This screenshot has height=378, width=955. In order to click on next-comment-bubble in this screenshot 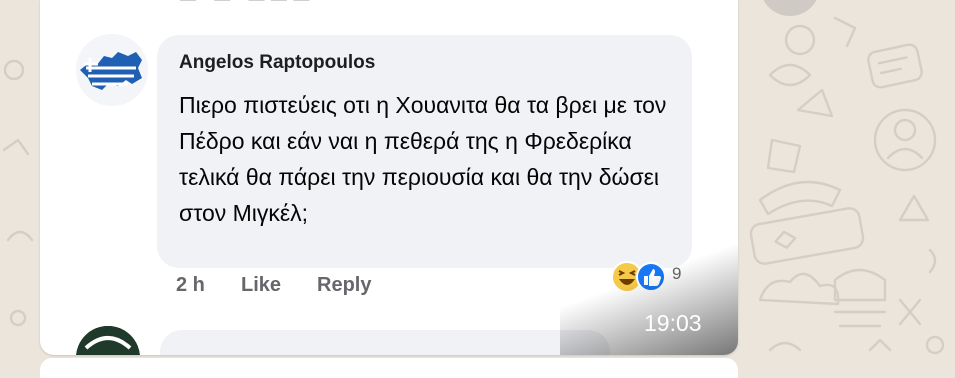, I will do `click(385, 342)`.